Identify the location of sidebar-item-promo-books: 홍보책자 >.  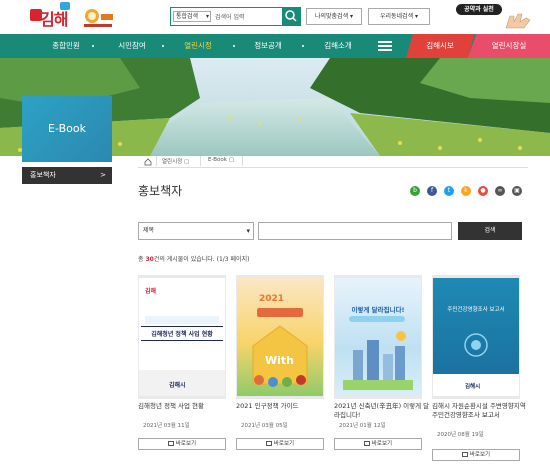
(67, 175).